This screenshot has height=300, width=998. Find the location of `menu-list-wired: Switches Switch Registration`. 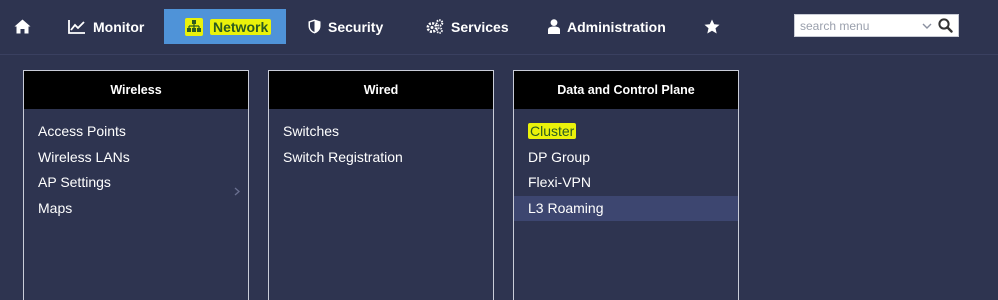

menu-list-wired: Switches Switch Registration is located at coordinates (381, 144).